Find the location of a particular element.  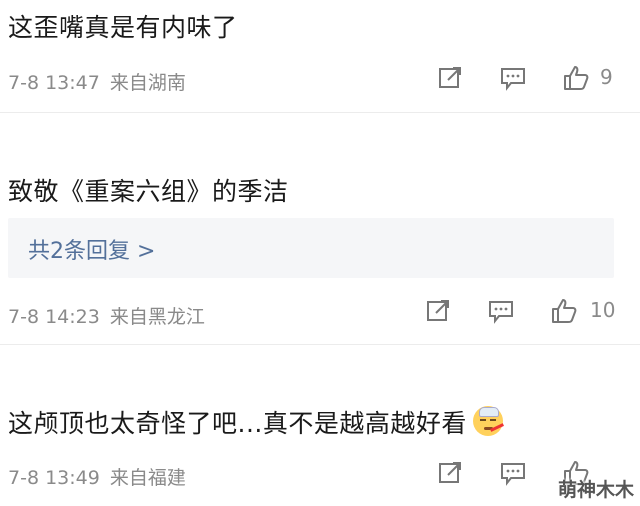

comment-meta: 7-8 13:49 来自福建 is located at coordinates (97, 476).